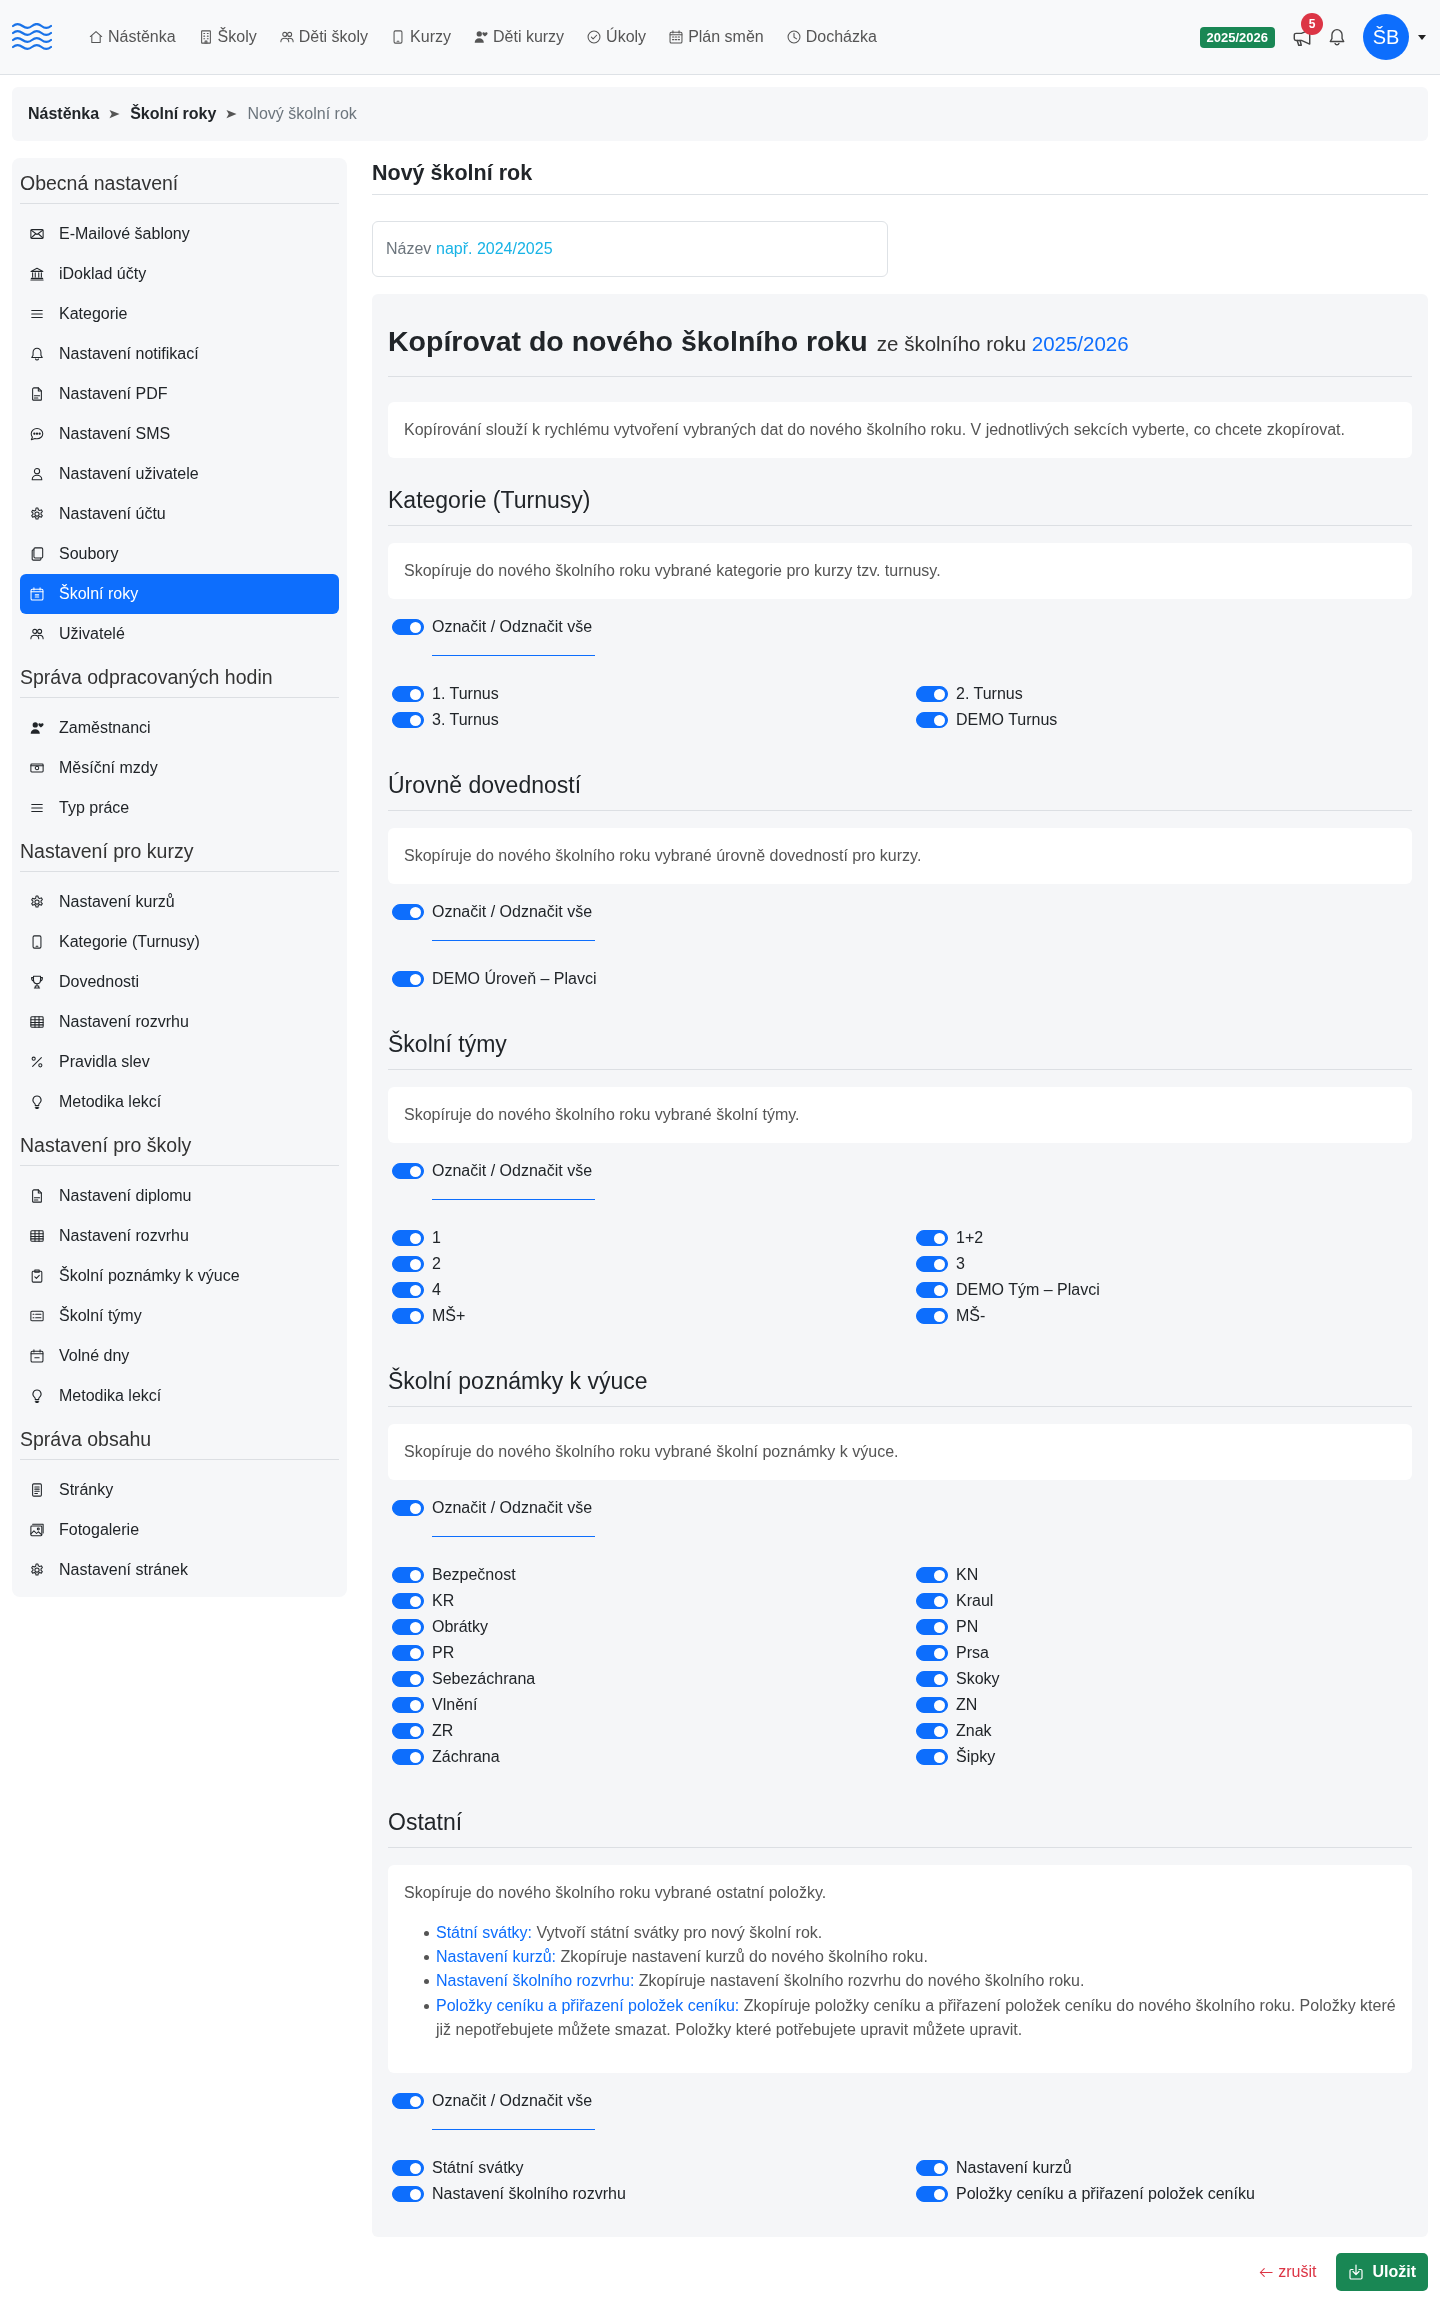  I want to click on sidebar-item: E-Mailové šablony, so click(179, 234).